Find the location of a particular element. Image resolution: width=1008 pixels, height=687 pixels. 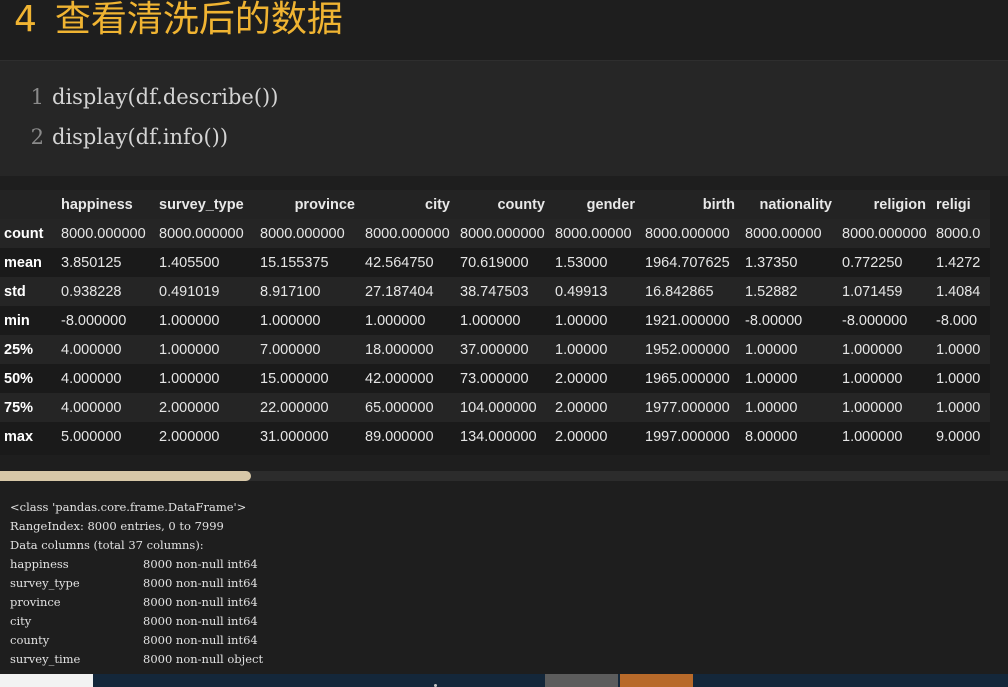

line-number: 2 is located at coordinates (37, 137).